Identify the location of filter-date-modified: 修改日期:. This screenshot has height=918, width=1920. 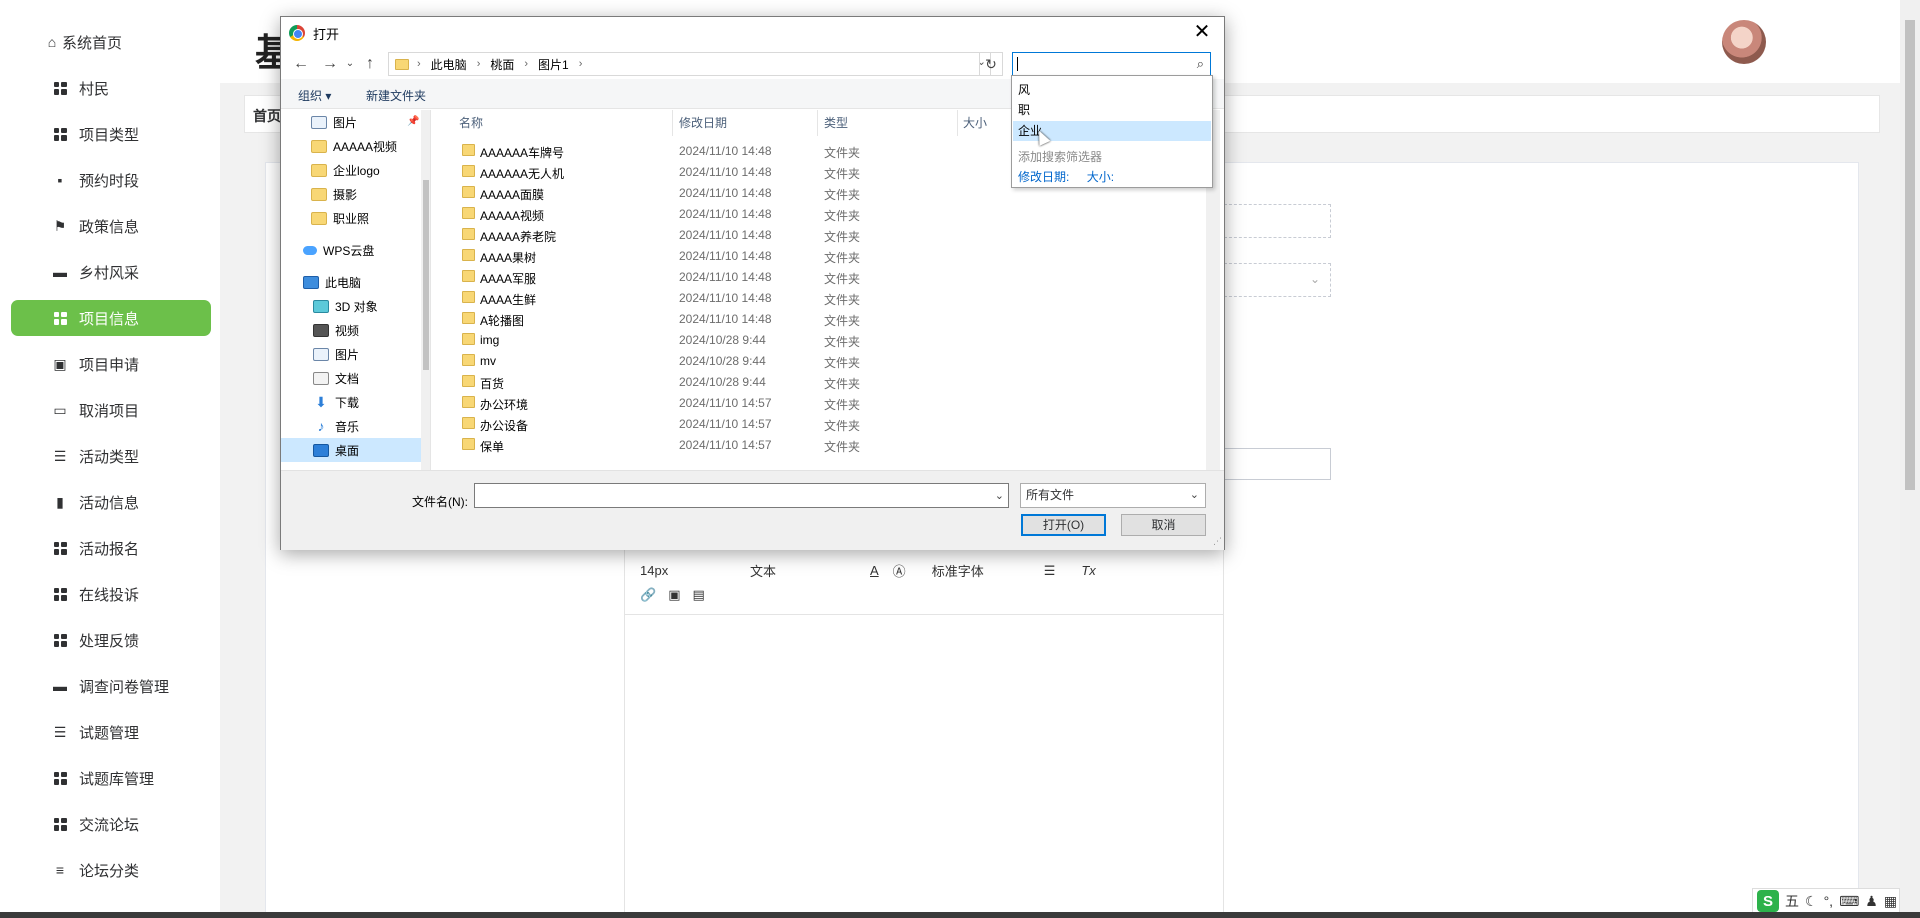
(1043, 177).